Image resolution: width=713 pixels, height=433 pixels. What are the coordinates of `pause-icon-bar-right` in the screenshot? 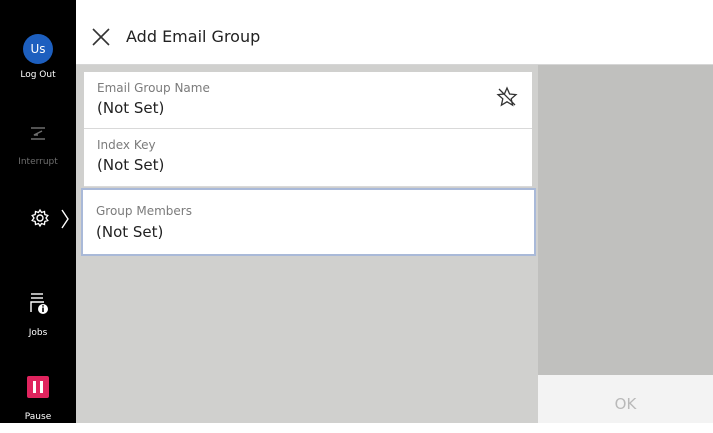 It's located at (41, 387).